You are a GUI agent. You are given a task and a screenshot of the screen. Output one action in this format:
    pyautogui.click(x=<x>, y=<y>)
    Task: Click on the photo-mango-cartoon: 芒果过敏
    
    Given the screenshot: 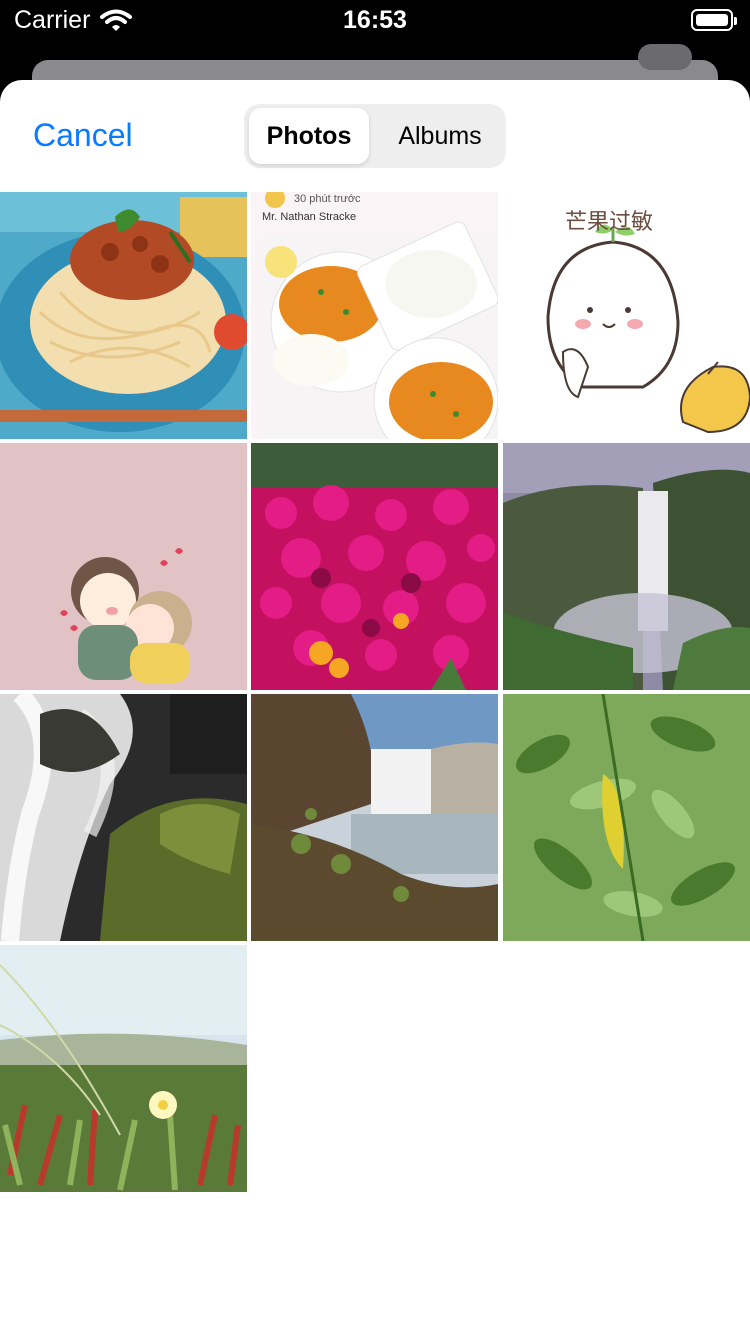 What is the action you would take?
    pyautogui.click(x=626, y=315)
    